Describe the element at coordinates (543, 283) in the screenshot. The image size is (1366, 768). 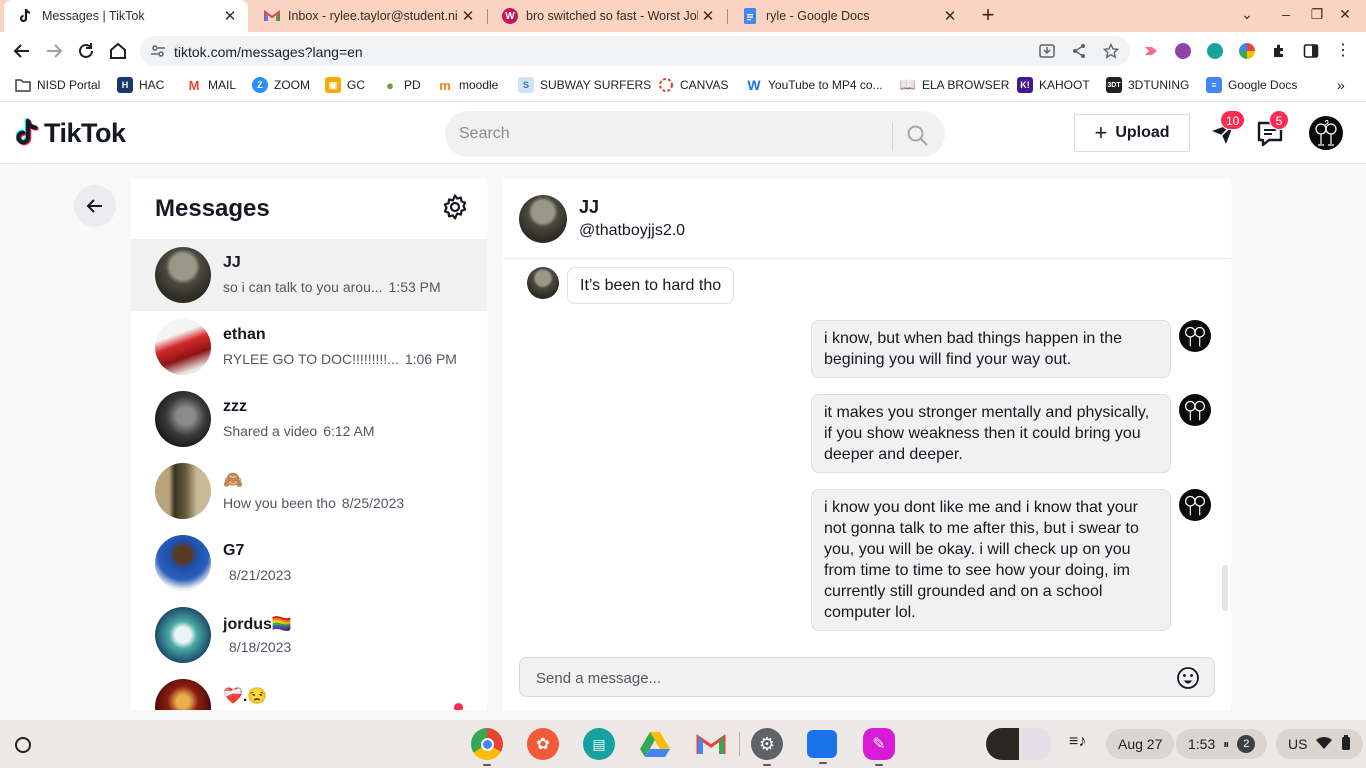
I see `sender-avatar` at that location.